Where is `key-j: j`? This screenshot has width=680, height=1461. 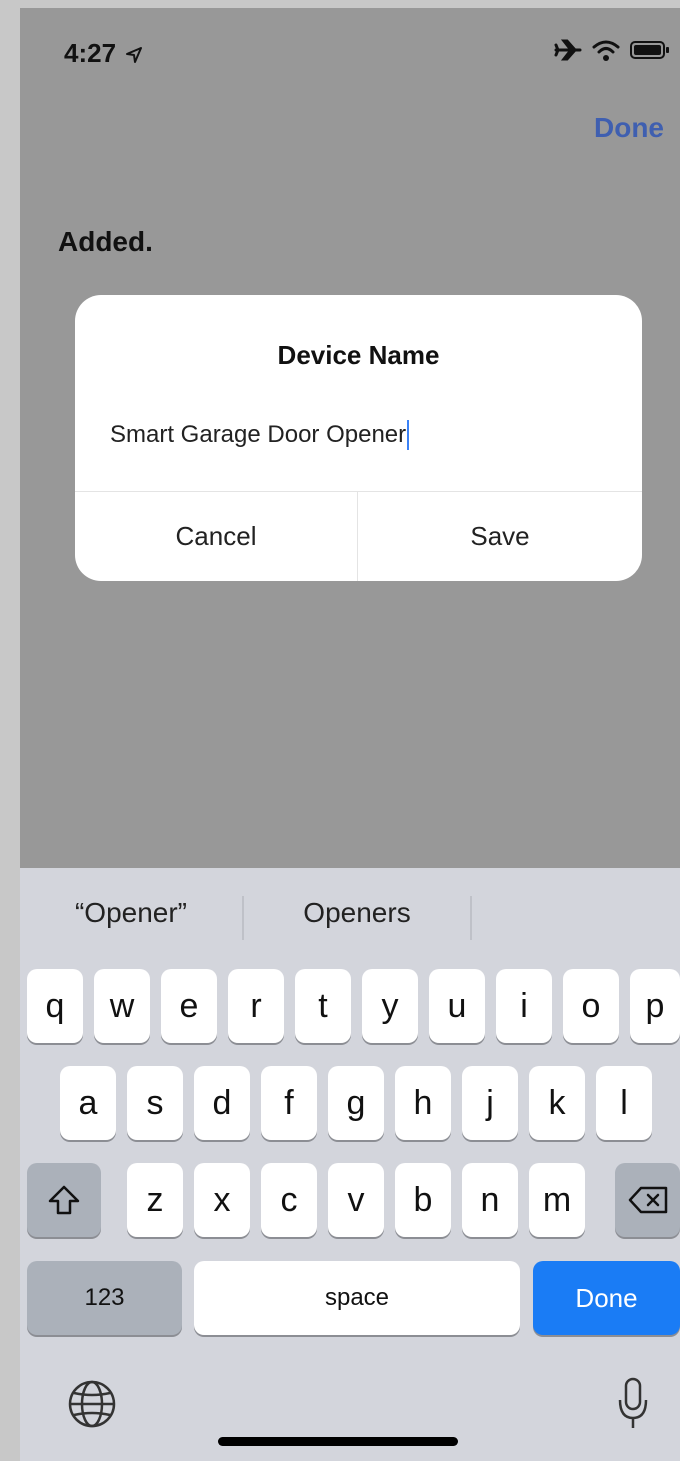 key-j: j is located at coordinates (490, 1103).